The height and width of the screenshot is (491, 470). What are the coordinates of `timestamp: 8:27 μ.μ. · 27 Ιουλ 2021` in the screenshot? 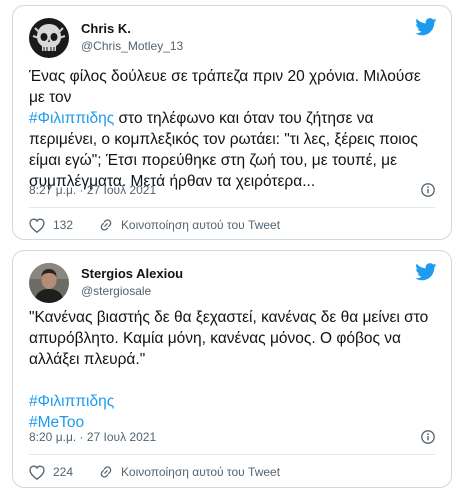 It's located at (92, 190).